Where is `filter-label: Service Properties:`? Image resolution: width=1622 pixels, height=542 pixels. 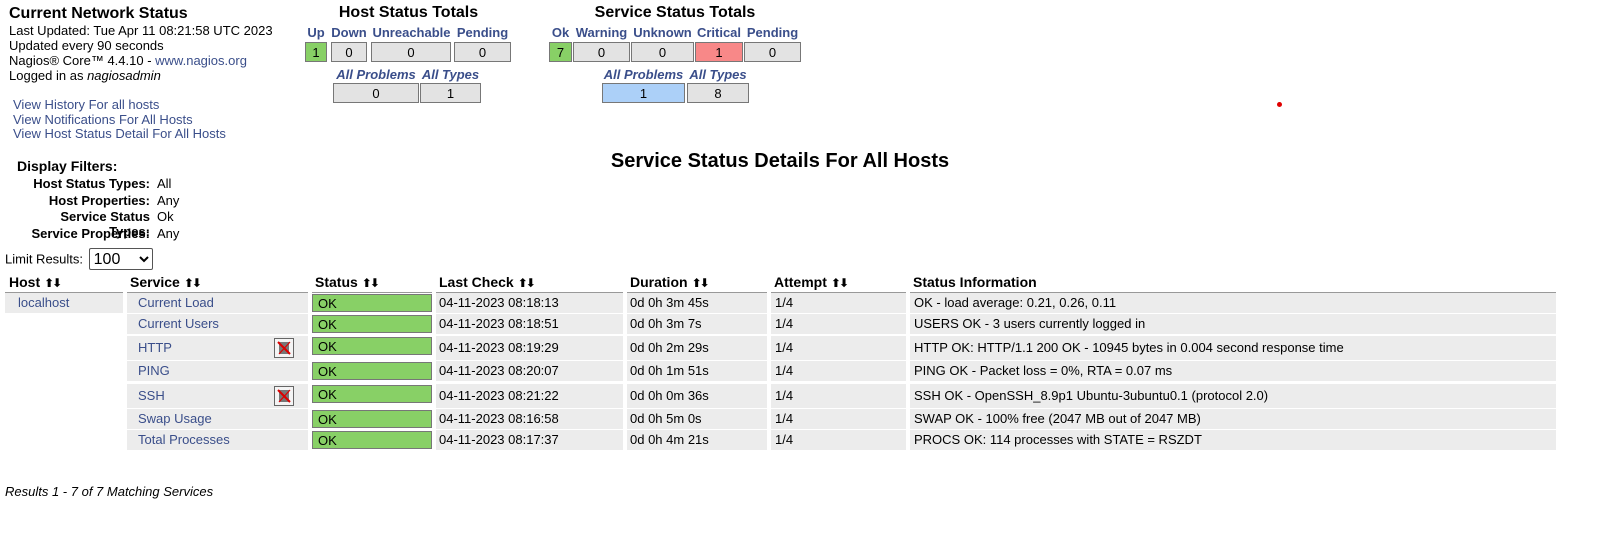 filter-label: Service Properties: is located at coordinates (90, 233).